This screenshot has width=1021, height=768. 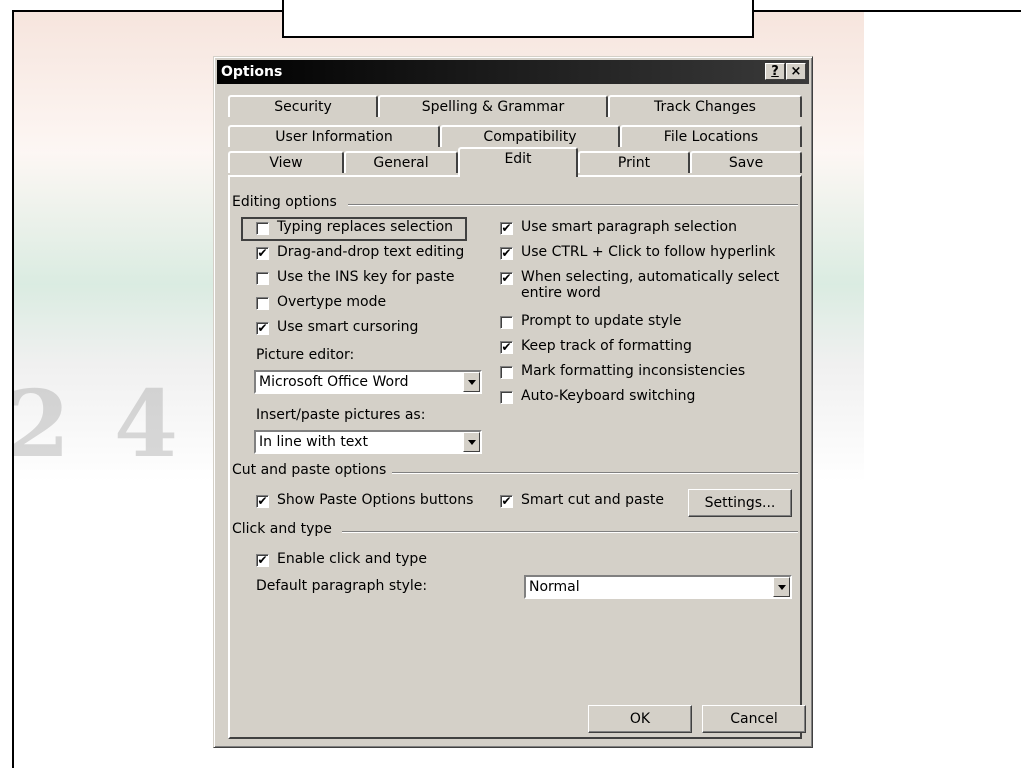 What do you see at coordinates (634, 162) in the screenshot?
I see `tab-print: Print` at bounding box center [634, 162].